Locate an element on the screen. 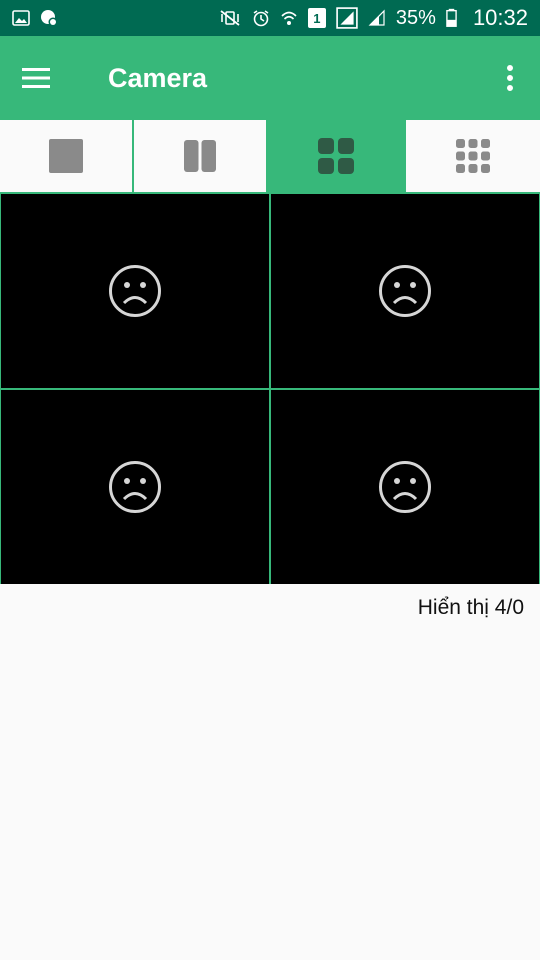 The height and width of the screenshot is (960, 540). wifi-icon is located at coordinates (289, 18).